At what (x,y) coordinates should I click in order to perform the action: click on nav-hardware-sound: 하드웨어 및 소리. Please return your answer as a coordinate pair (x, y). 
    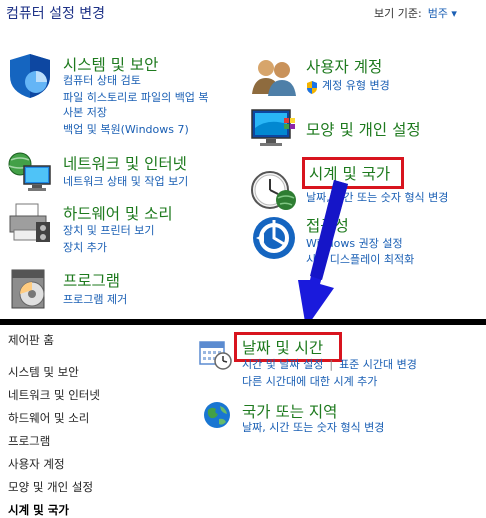
    Looking at the image, I should click on (48, 418).